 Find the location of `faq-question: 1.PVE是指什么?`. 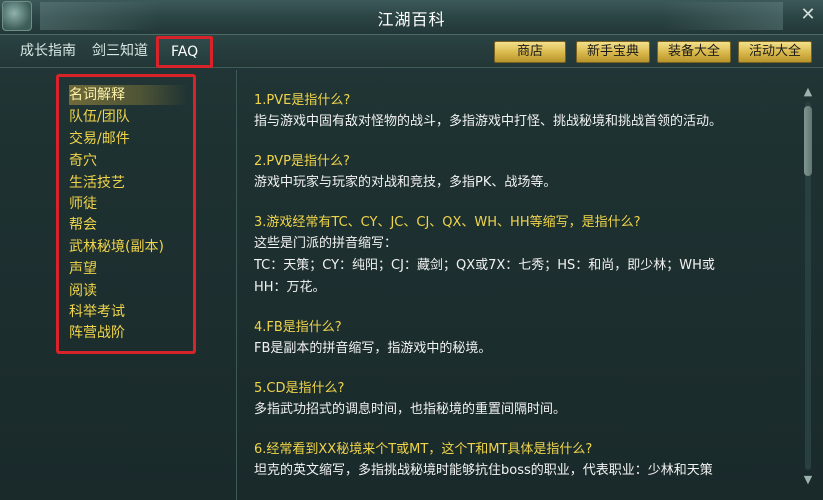

faq-question: 1.PVE是指什么? is located at coordinates (302, 100).